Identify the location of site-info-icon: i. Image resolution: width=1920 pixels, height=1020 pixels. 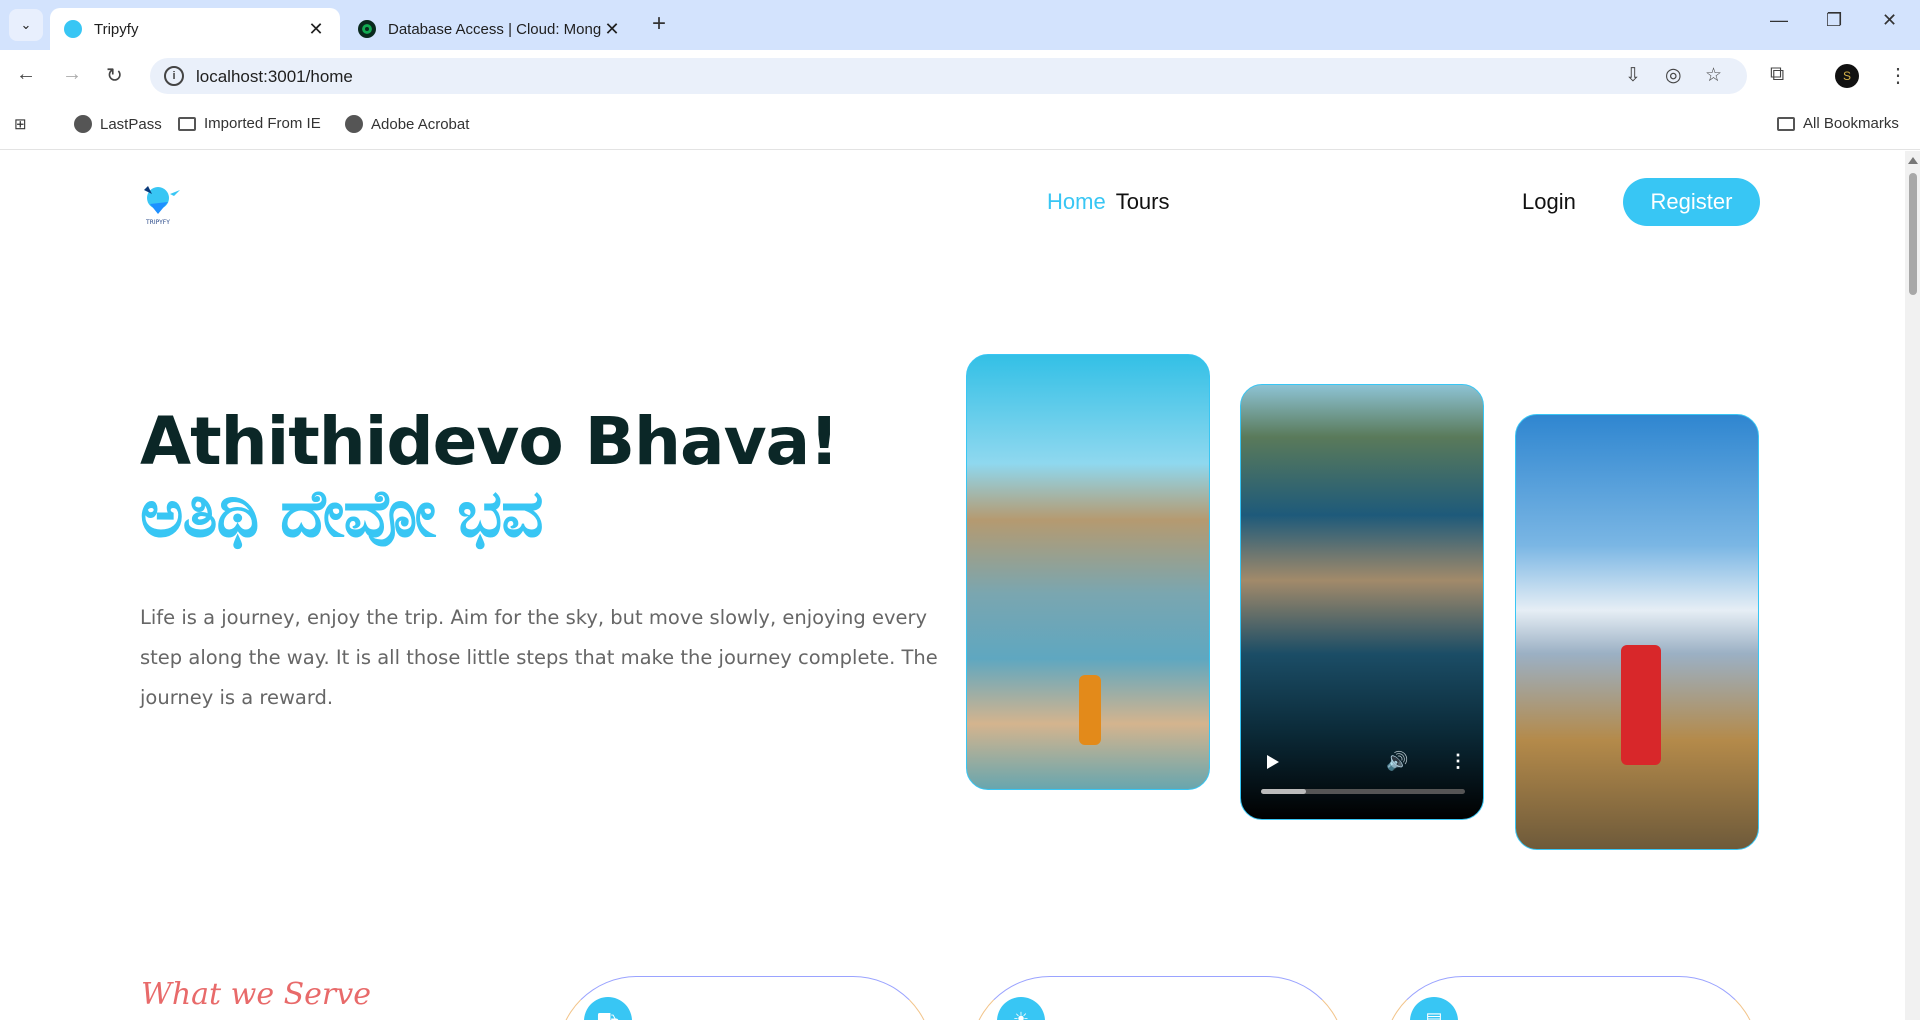
(174, 76).